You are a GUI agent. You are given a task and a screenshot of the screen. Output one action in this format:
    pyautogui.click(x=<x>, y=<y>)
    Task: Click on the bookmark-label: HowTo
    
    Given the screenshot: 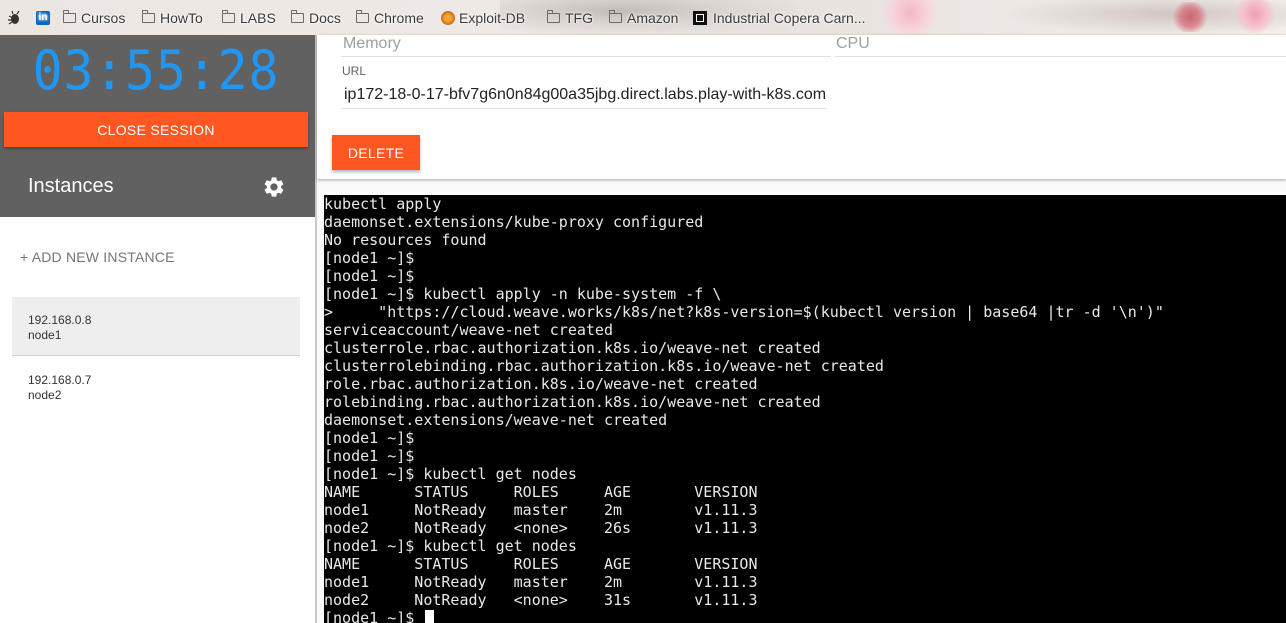 What is the action you would take?
    pyautogui.click(x=181, y=17)
    